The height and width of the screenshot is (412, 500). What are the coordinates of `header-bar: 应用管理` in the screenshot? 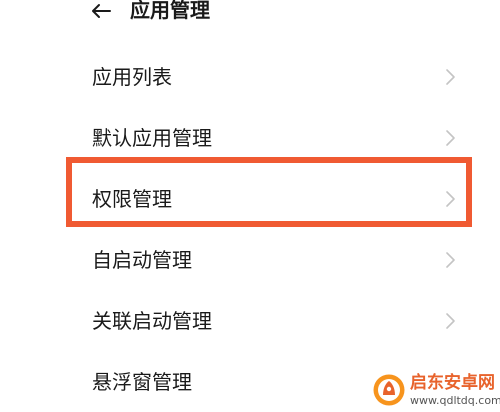 It's located at (250, 15).